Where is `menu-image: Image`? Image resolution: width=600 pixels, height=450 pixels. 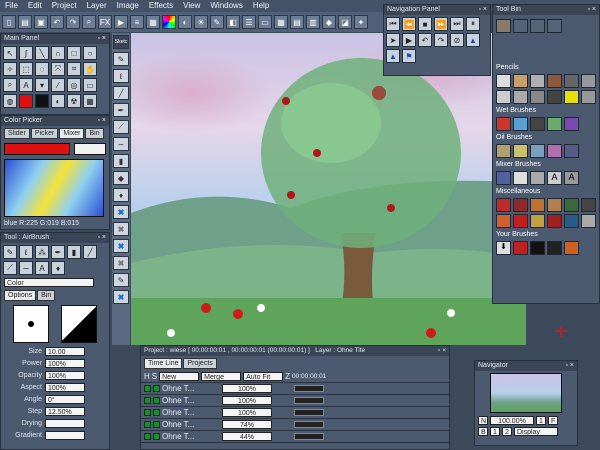 menu-image: Image is located at coordinates (128, 6).